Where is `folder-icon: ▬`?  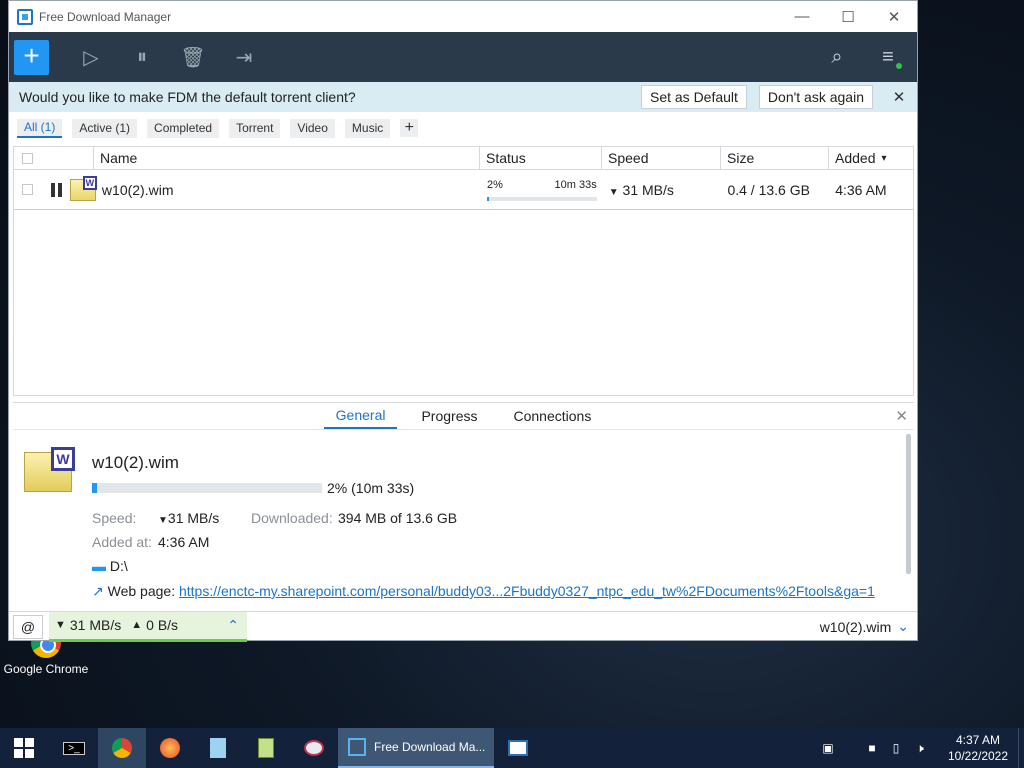 folder-icon: ▬ is located at coordinates (99, 566).